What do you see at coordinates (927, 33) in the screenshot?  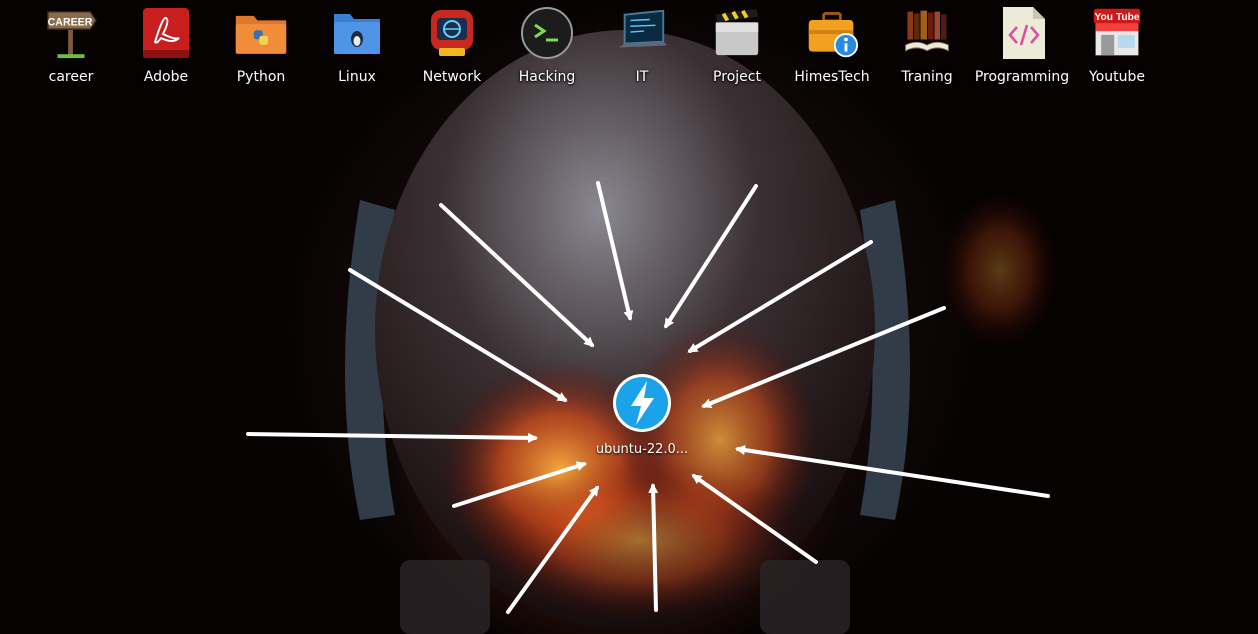 I see `books-icon` at bounding box center [927, 33].